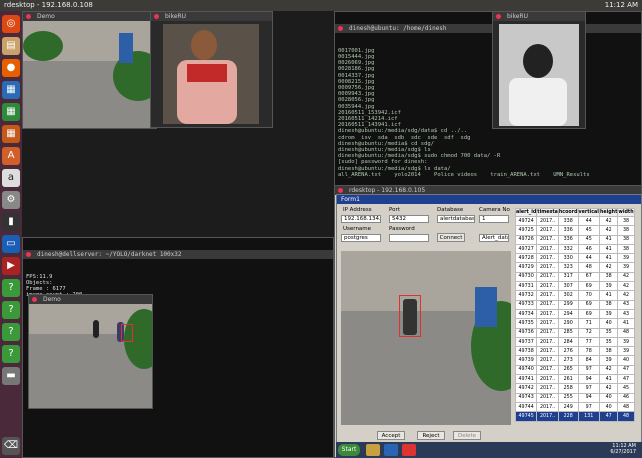  I want to click on table-cell: 49743, so click(526, 397).